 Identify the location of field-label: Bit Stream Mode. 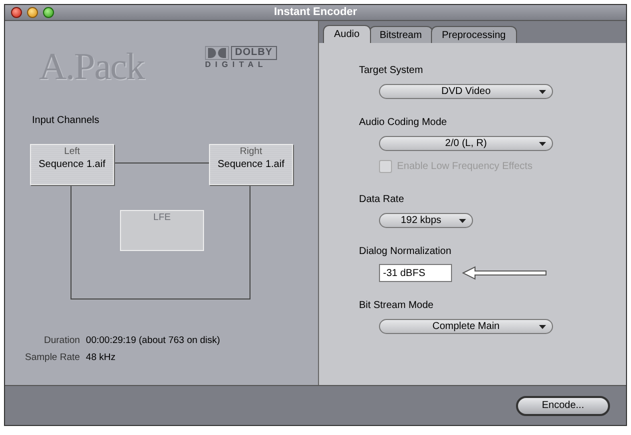
(396, 306).